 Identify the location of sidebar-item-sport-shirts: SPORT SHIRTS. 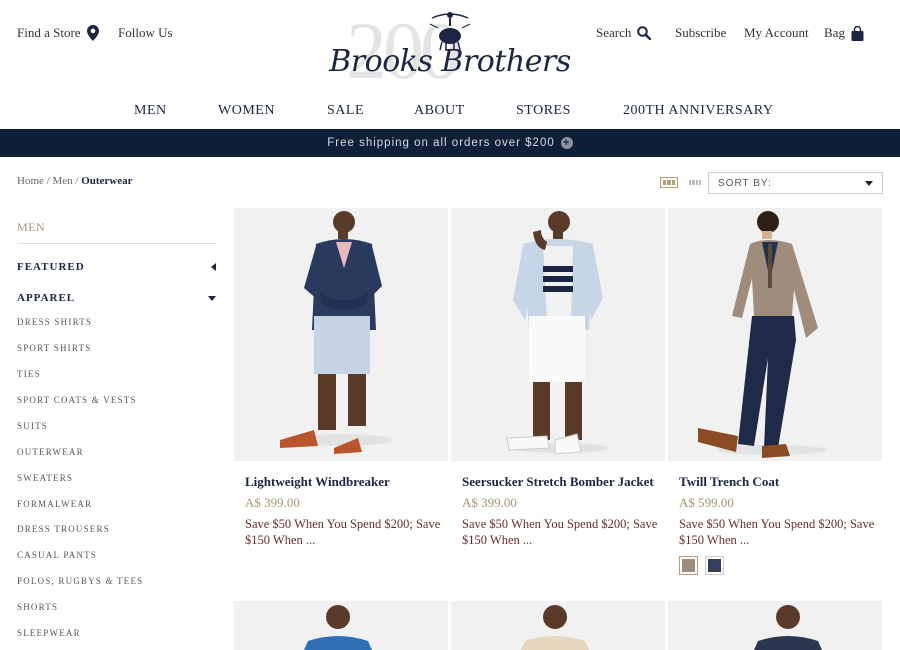
(54, 348).